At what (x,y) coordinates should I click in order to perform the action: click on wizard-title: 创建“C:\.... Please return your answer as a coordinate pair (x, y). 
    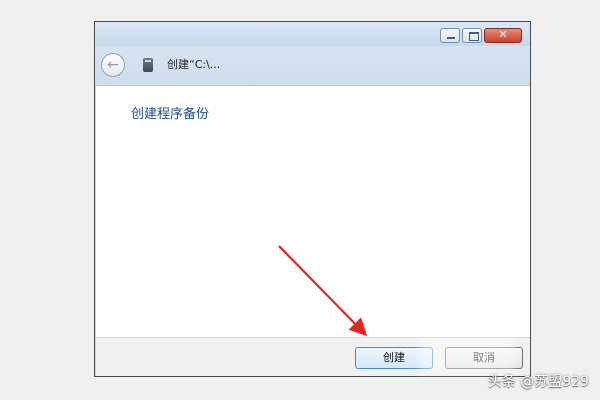
    Looking at the image, I should click on (194, 64).